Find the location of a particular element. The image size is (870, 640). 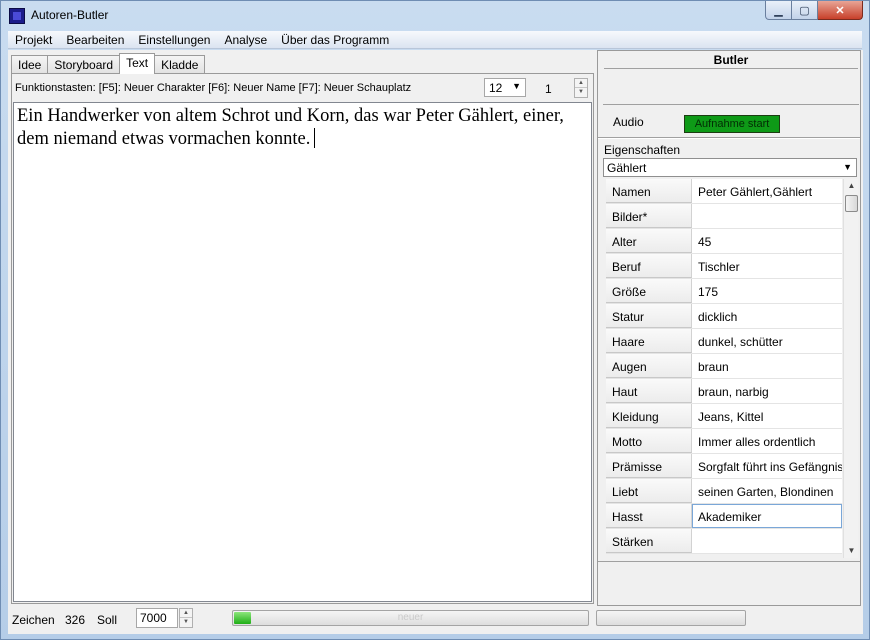

property-value: 175 is located at coordinates (767, 291).